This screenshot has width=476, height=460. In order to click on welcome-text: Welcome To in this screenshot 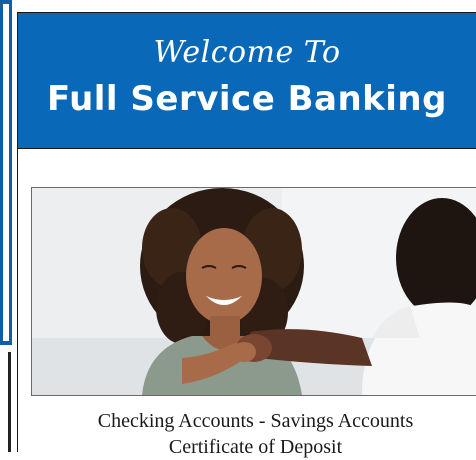, I will do `click(247, 52)`.